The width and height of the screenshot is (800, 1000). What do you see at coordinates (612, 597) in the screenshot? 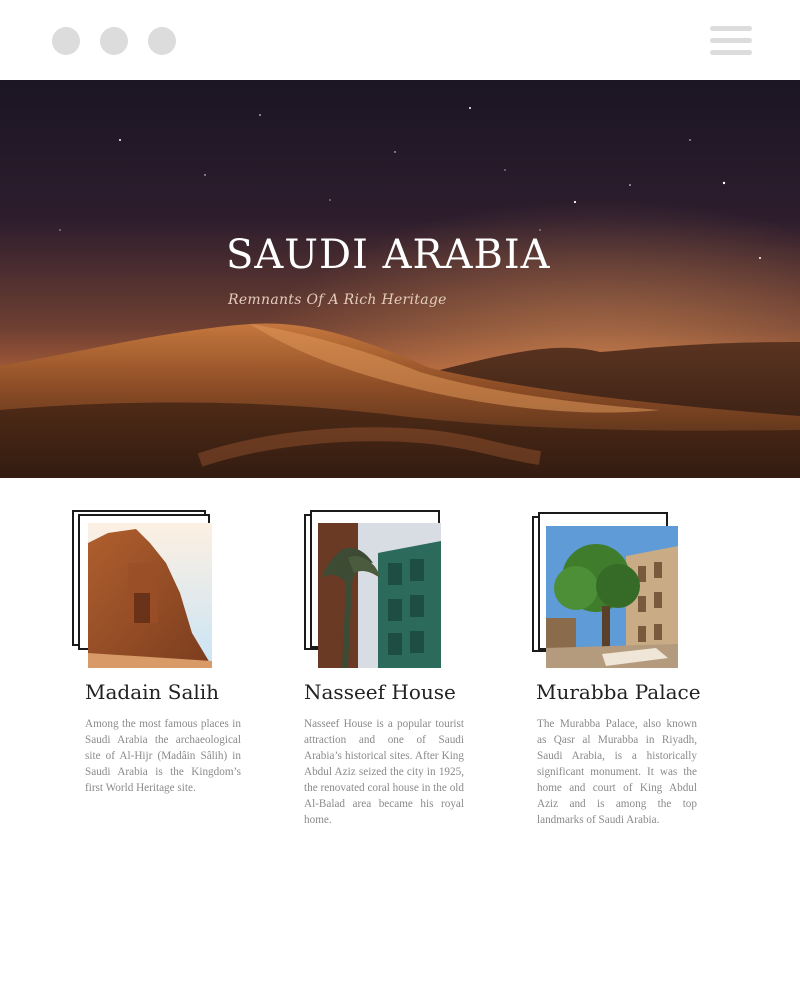
I see `murabba-palace-photo` at bounding box center [612, 597].